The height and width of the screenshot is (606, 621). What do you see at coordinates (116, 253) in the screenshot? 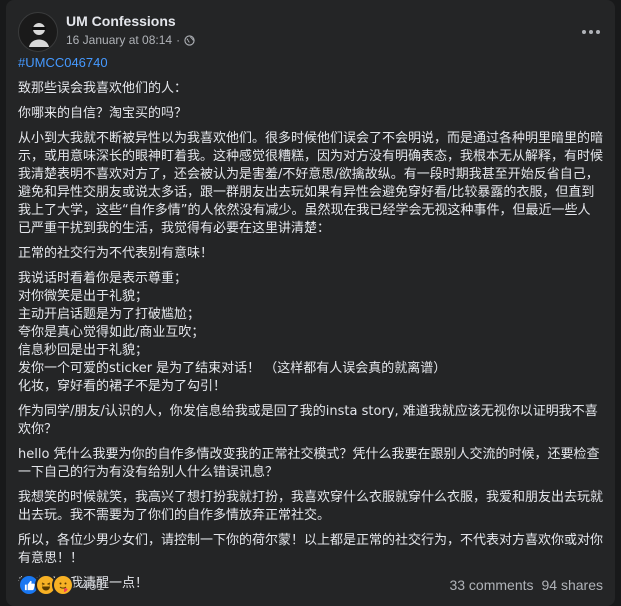
I see `post-paragraph: 正常的社交行为不代表别有意味！` at bounding box center [116, 253].